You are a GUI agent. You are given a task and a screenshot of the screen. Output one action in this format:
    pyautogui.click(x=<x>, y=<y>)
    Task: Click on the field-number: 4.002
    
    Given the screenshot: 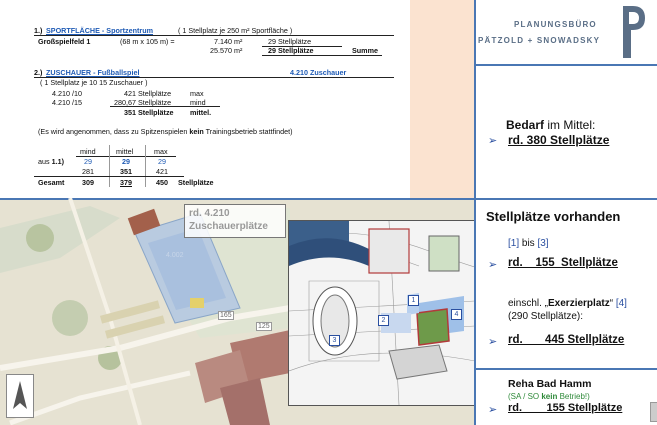 What is the action you would take?
    pyautogui.click(x=175, y=255)
    